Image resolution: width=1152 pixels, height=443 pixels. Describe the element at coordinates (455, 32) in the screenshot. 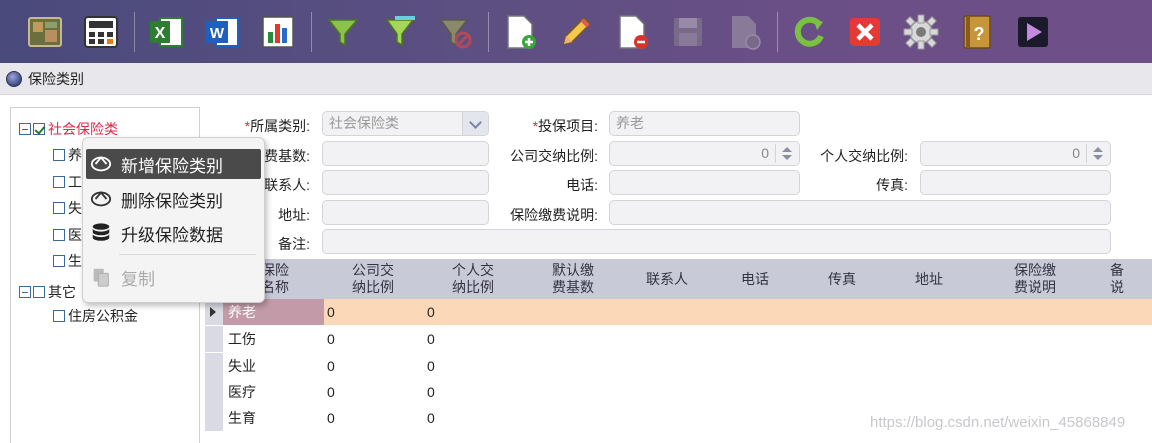

I see `filter-clear-icon` at that location.